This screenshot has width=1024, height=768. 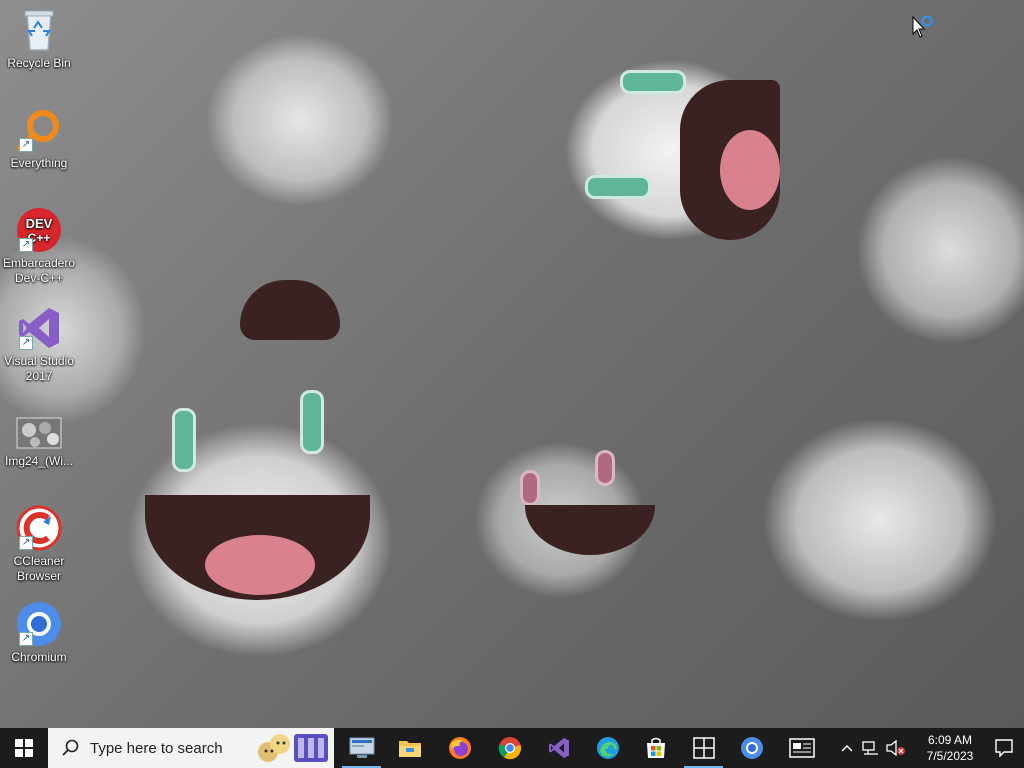 I want to click on desktop-icon-devcpp: DEV C++ ↗ Embarcadero Dev-C++, so click(x=39, y=246).